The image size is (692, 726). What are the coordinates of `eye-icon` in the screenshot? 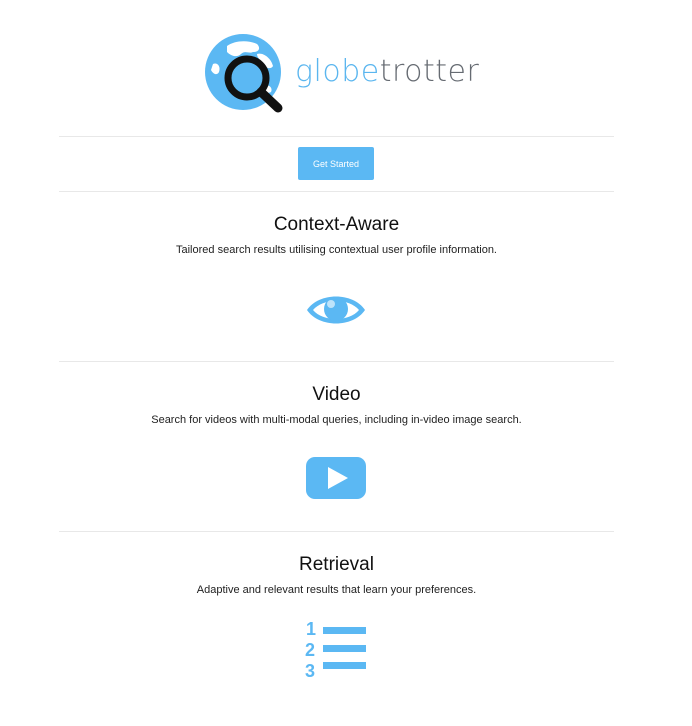 It's located at (336, 310).